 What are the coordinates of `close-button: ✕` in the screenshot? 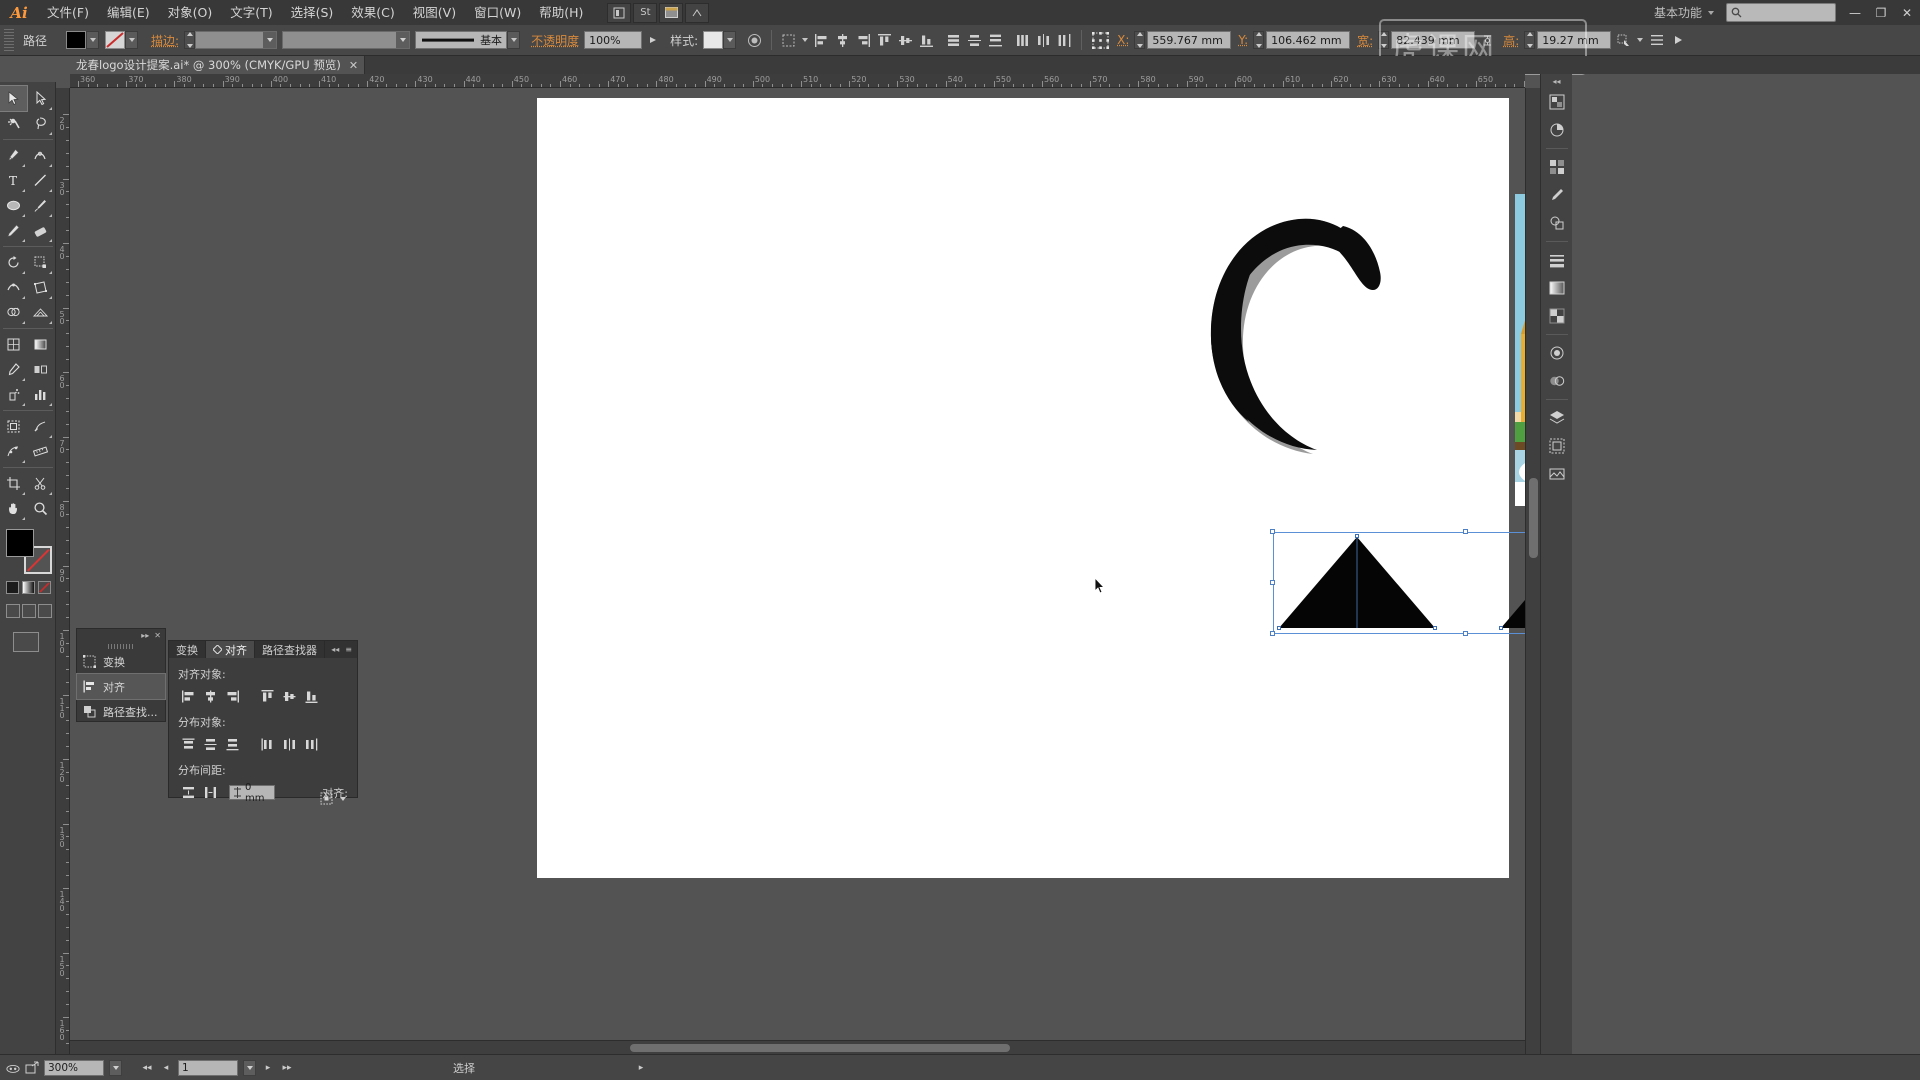 It's located at (1907, 12).